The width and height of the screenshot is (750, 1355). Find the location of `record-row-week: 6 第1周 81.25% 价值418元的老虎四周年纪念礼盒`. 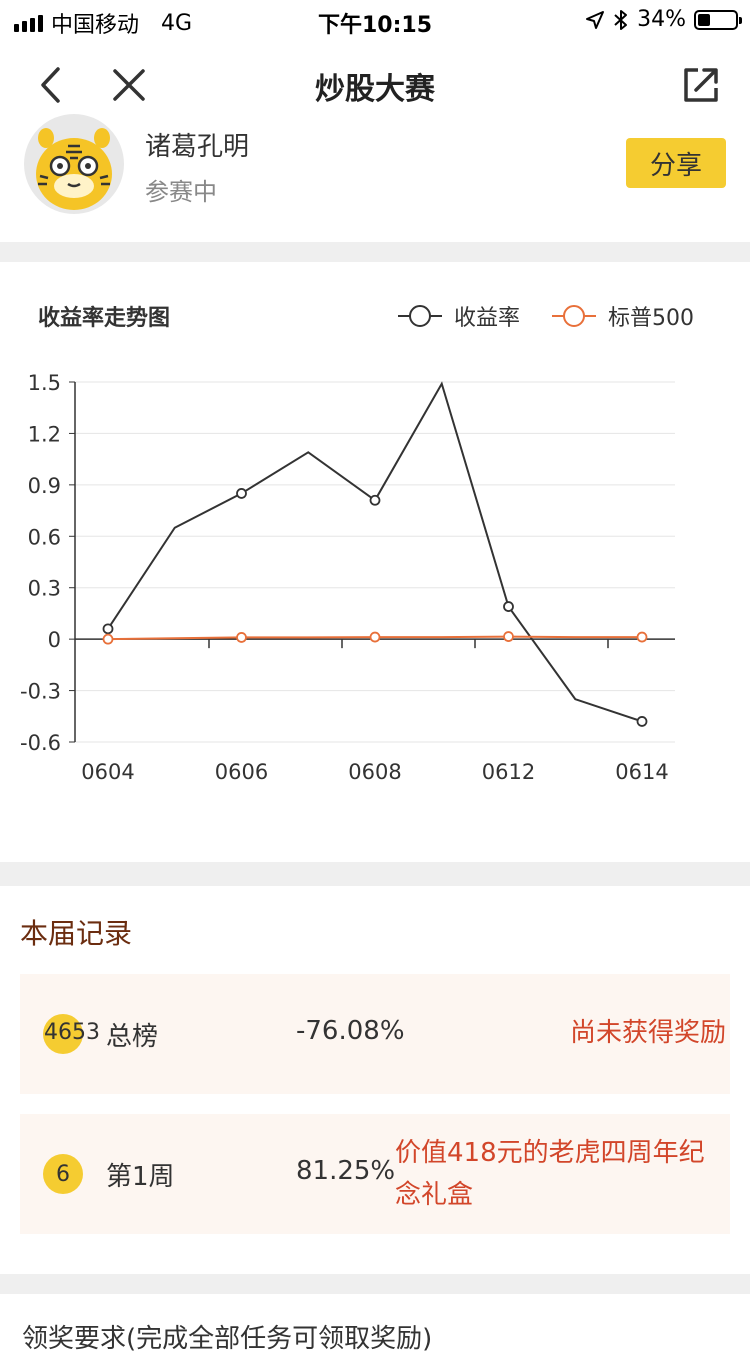

record-row-week: 6 第1周 81.25% 价值418元的老虎四周年纪念礼盒 is located at coordinates (375, 1174).